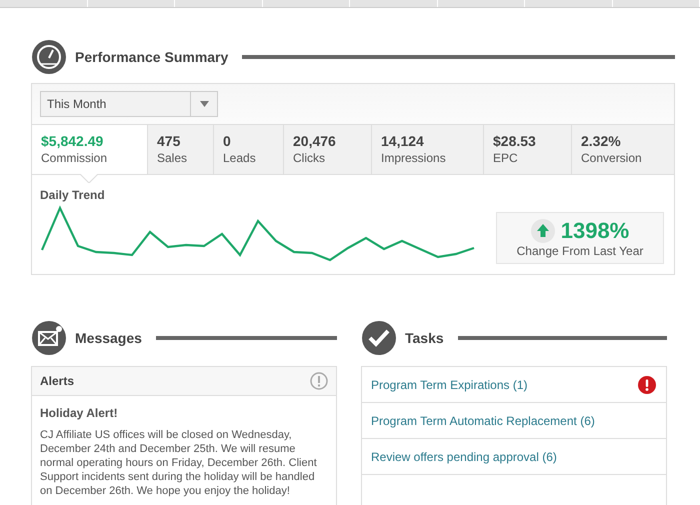 This screenshot has height=505, width=700. Describe the element at coordinates (647, 385) in the screenshot. I see `warning-icon` at that location.